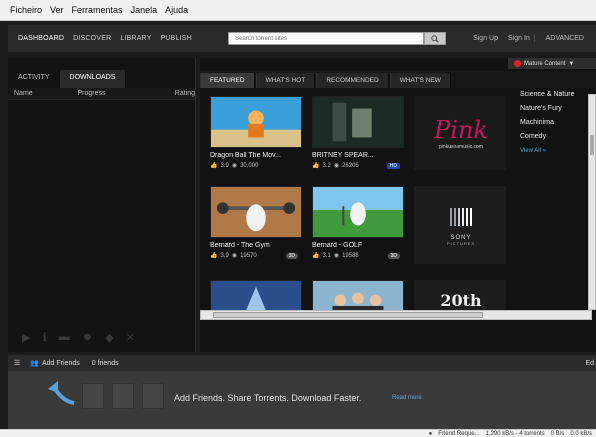 The image size is (596, 437). I want to click on video-card: Dragon Ball The Mov... 👍 3.9 ◉ 30,000, so click(258, 132).